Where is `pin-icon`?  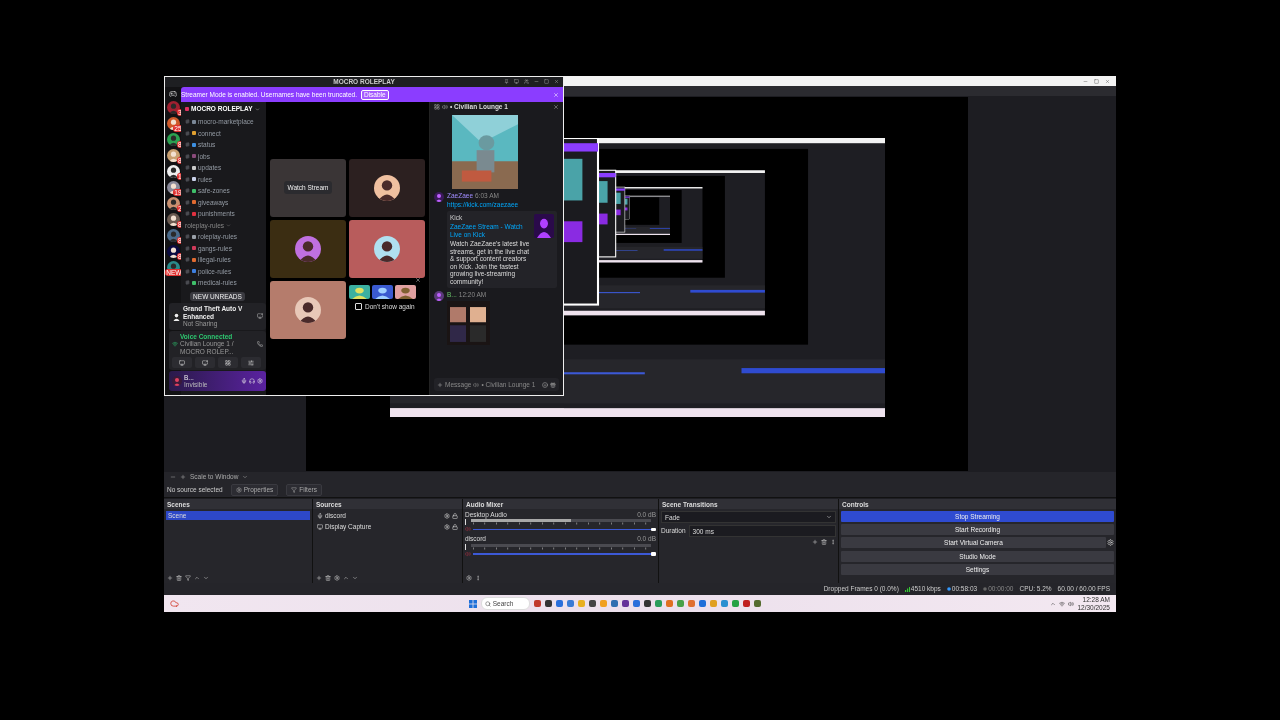
pin-icon is located at coordinates (506, 81).